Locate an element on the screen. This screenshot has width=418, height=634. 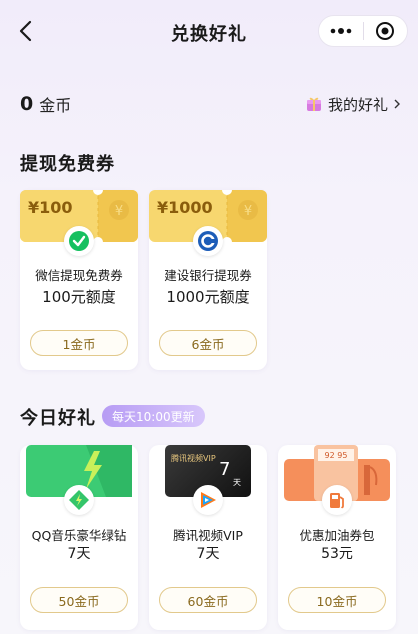
tencent-video-play-icon is located at coordinates (208, 500).